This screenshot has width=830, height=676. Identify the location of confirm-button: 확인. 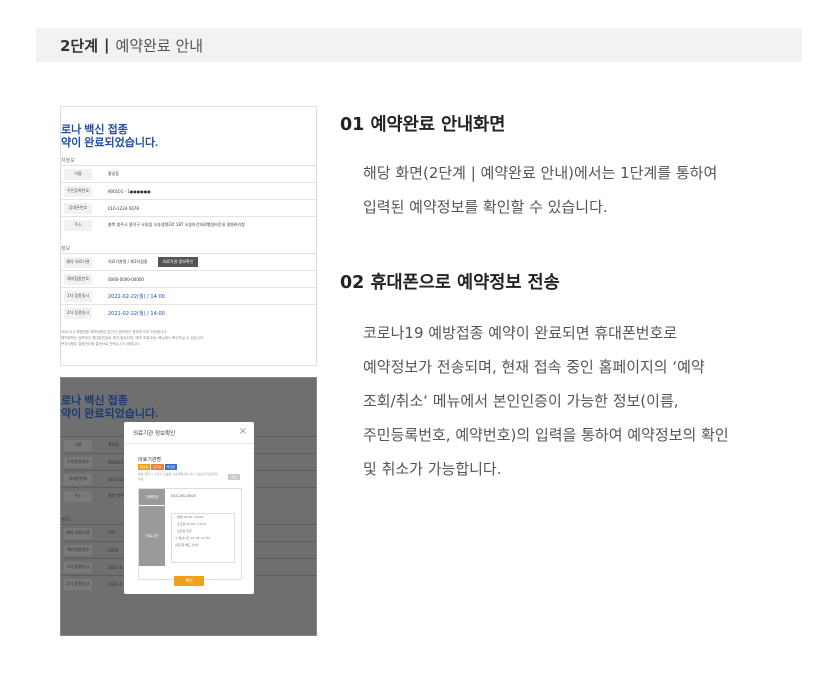
(189, 581).